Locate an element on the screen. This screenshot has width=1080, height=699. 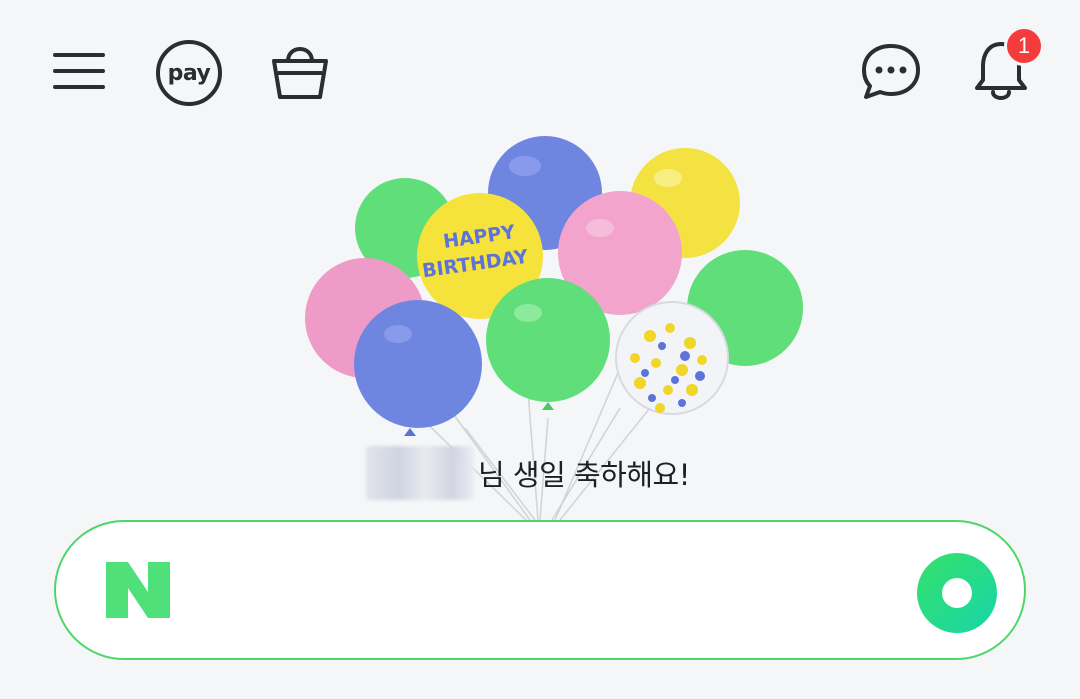
blurred-username is located at coordinates (420, 473).